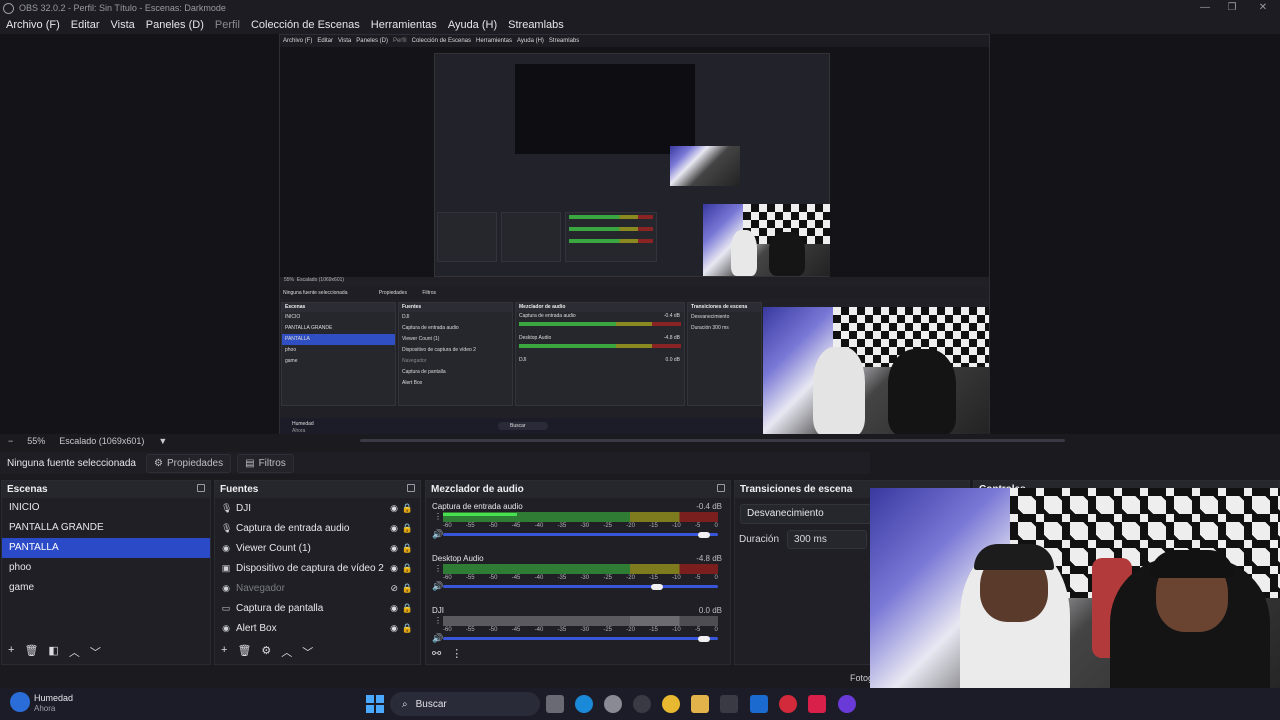 The height and width of the screenshot is (720, 1280). I want to click on source-item: ▭ Captura de pantalla ◉ 🔒, so click(317, 608).